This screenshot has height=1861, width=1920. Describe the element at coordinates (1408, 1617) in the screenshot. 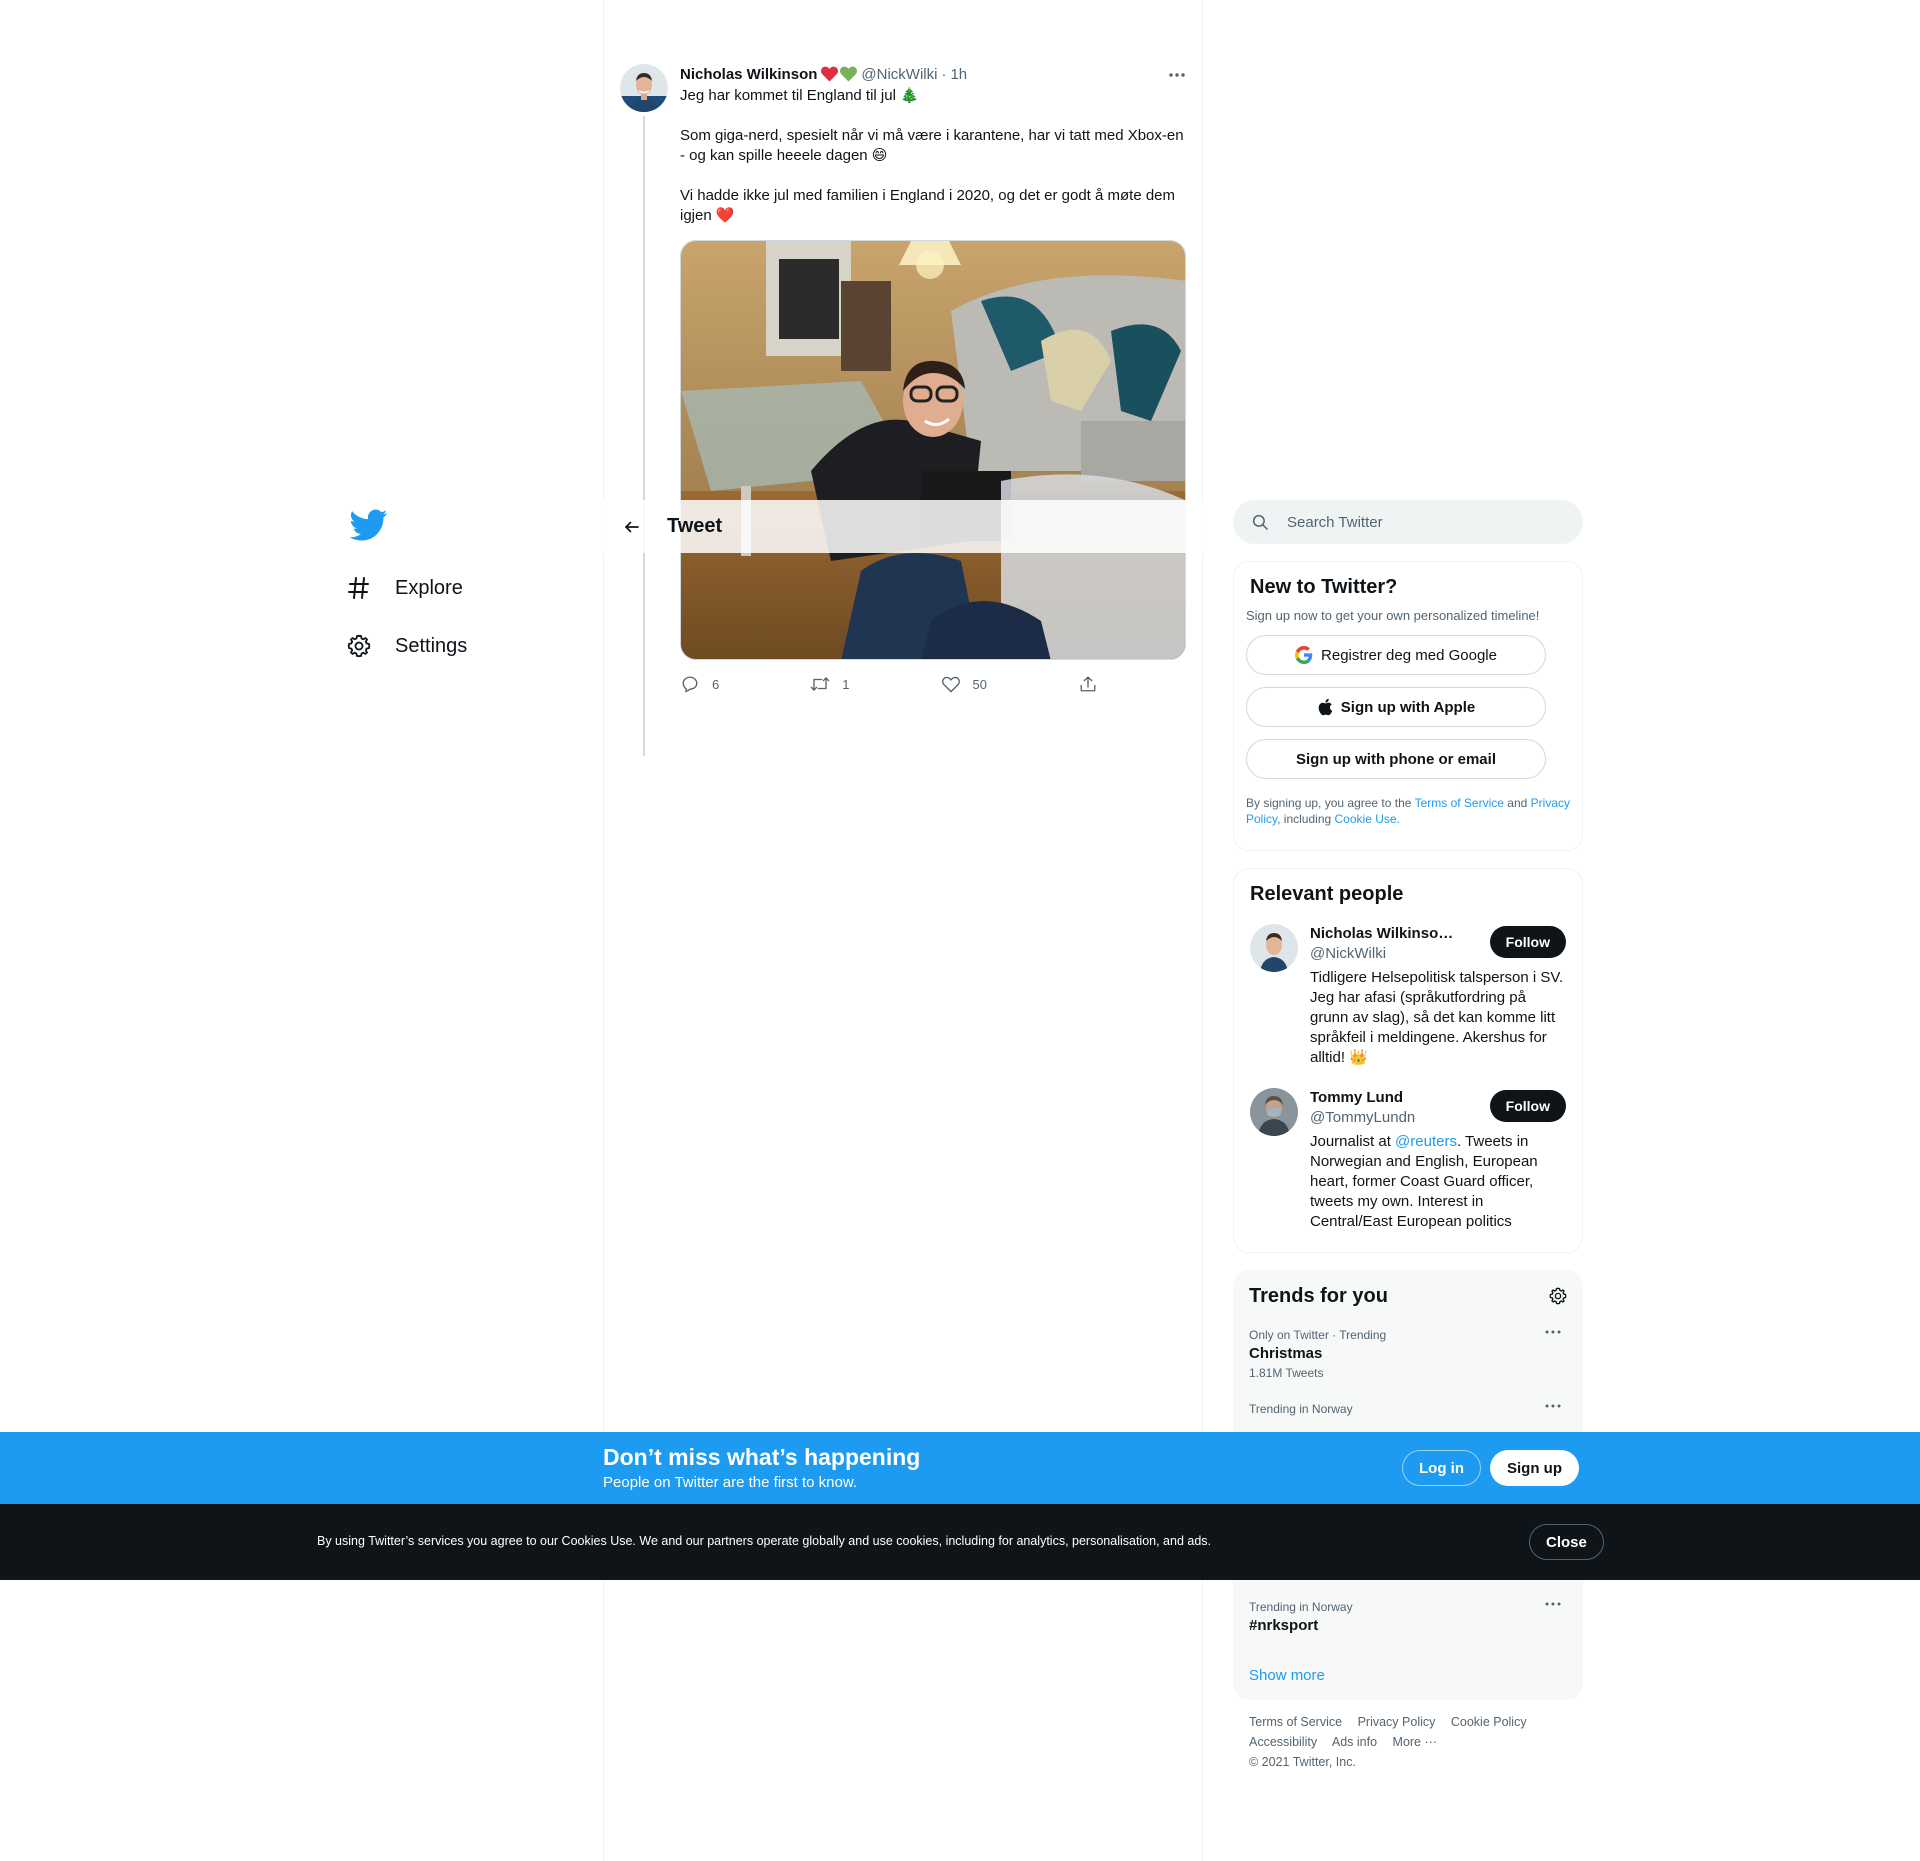

I see `trend-item: Trending in Norway #nrksport` at that location.